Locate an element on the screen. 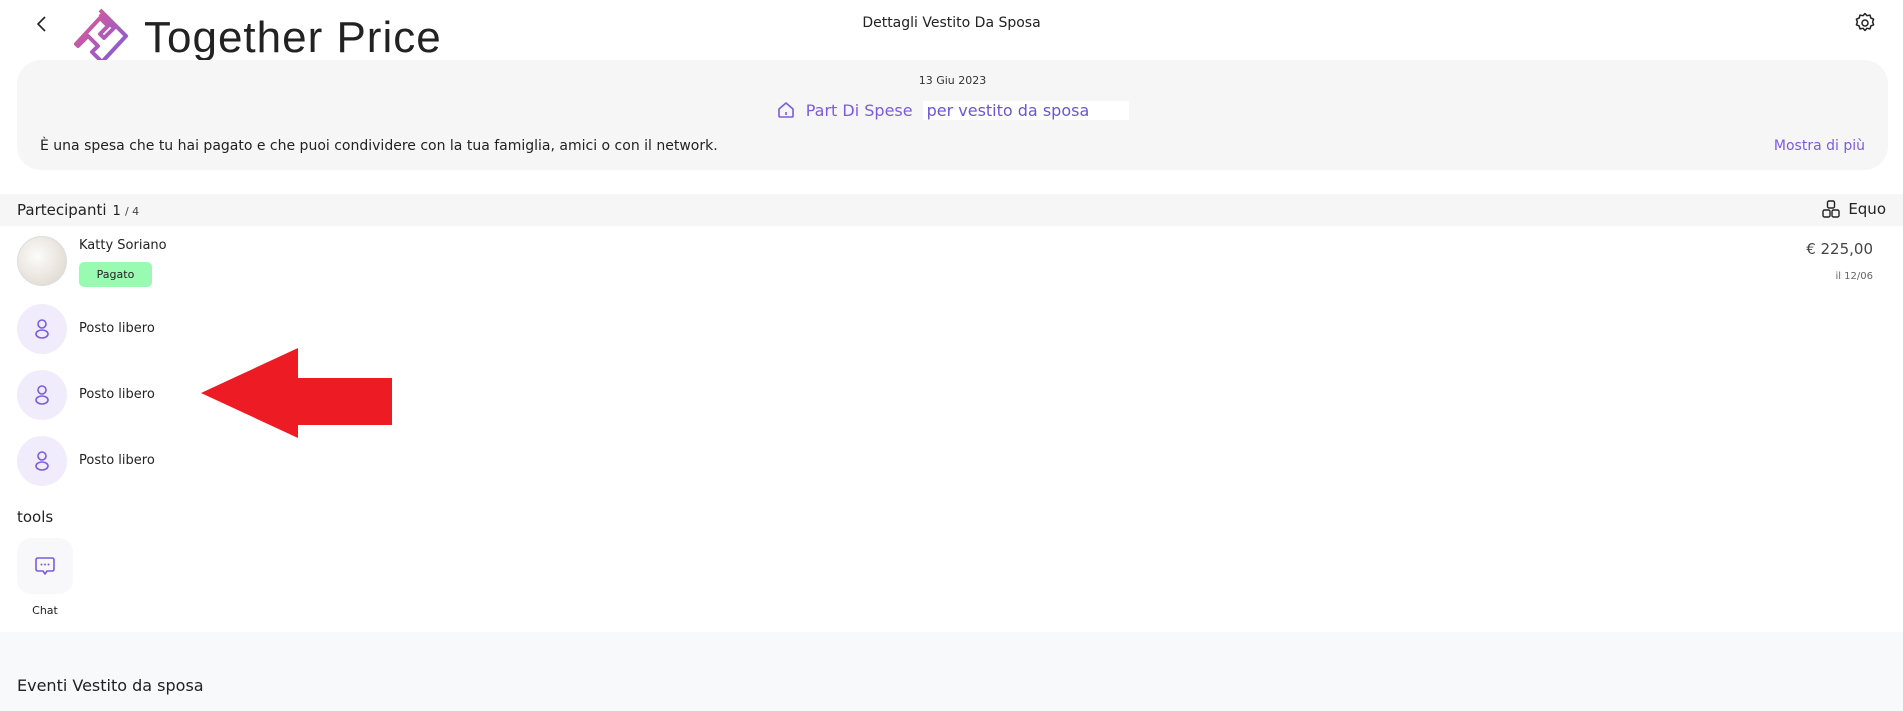  expense-heading-suffix: per vestito da sposa is located at coordinates (1026, 110).